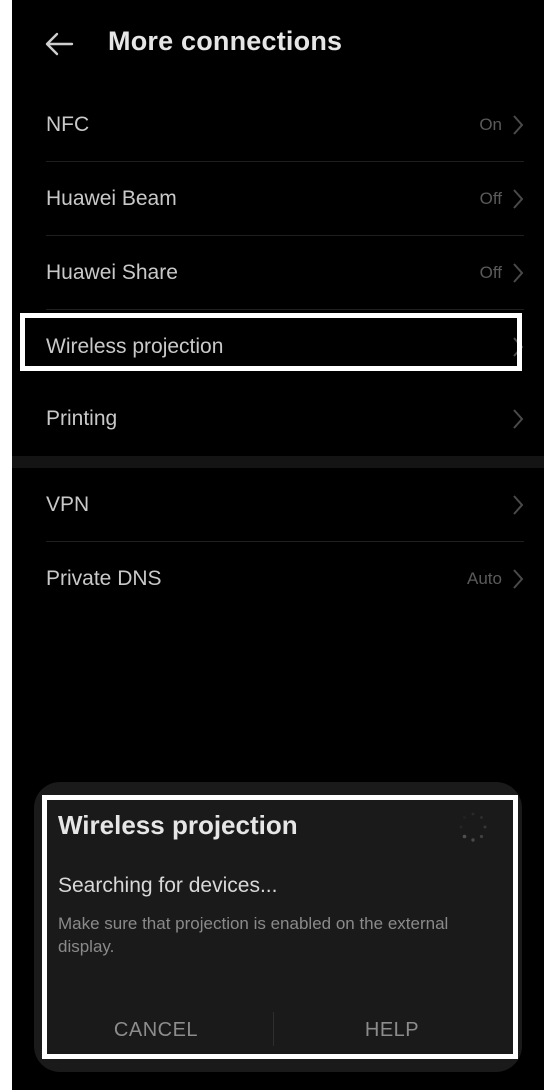 This screenshot has height=1090, width=556. What do you see at coordinates (278, 125) in the screenshot?
I see `nfc-row: NFC On` at bounding box center [278, 125].